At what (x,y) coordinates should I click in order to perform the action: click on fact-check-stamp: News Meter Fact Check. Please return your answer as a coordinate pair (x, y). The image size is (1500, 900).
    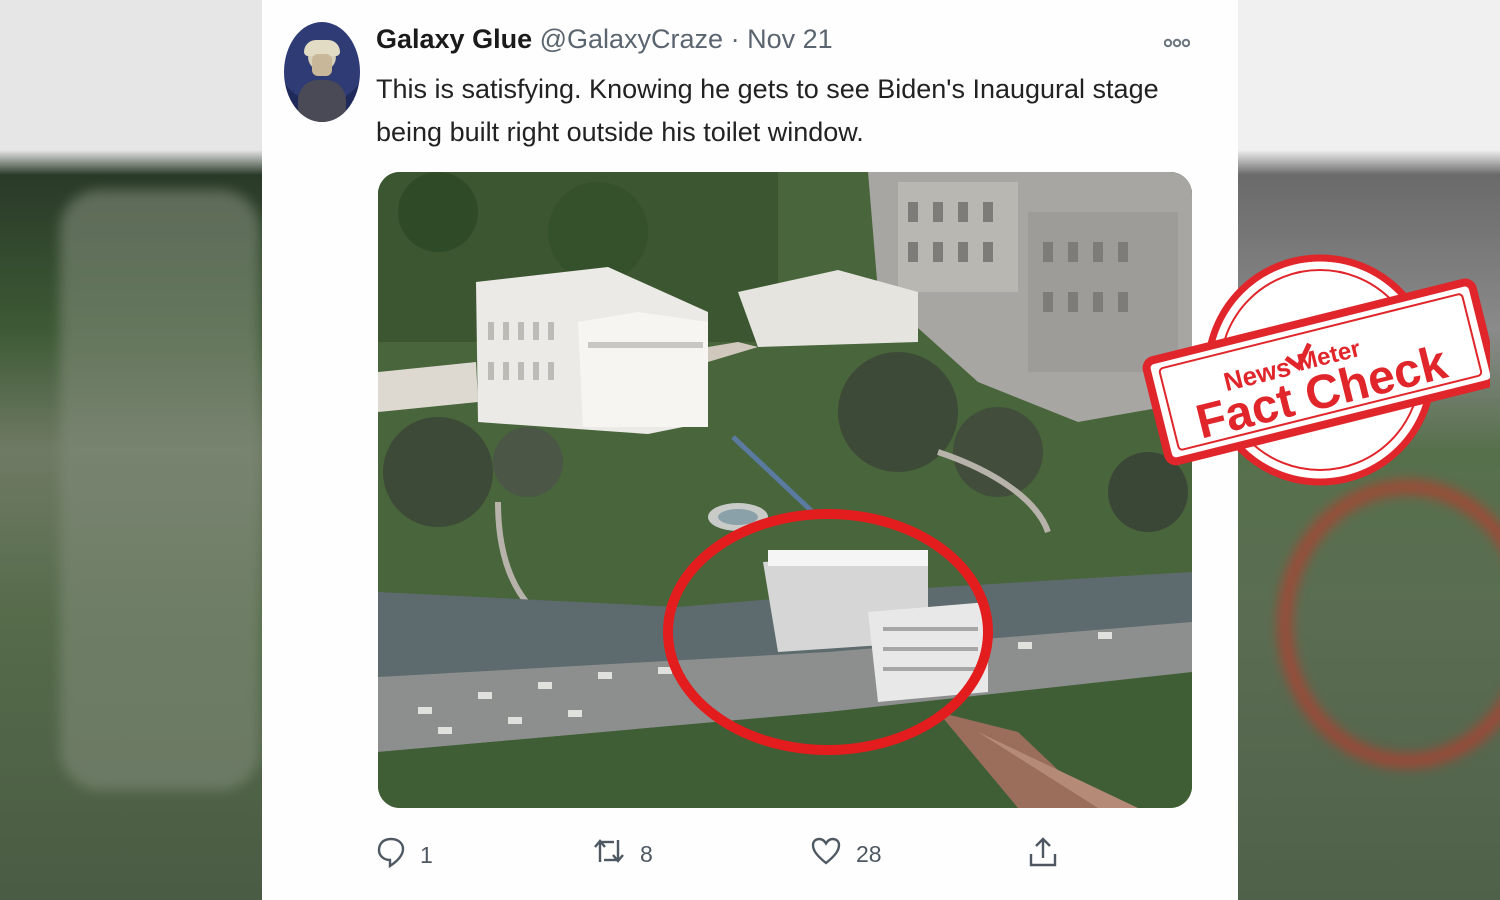
    Looking at the image, I should click on (1319, 370).